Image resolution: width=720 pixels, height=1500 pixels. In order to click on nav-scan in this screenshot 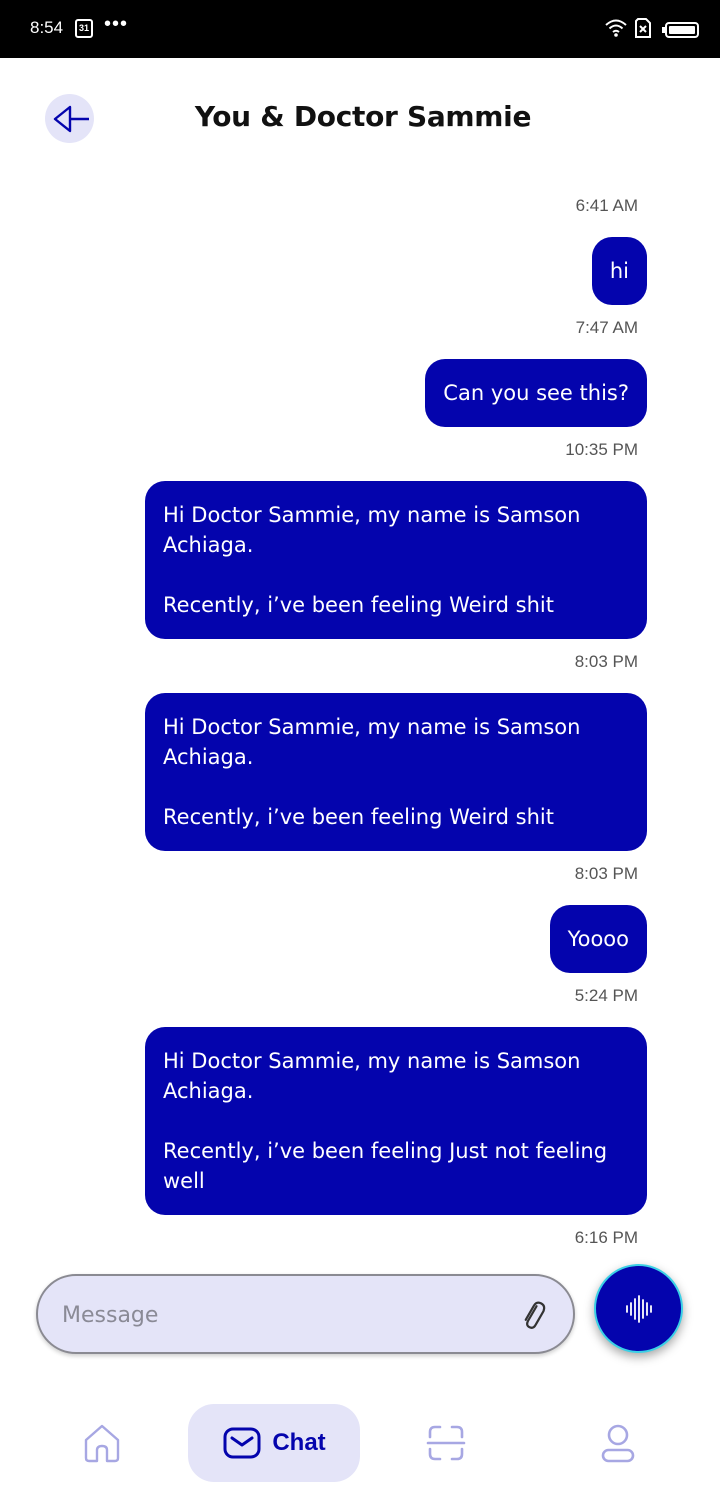, I will do `click(446, 1443)`.